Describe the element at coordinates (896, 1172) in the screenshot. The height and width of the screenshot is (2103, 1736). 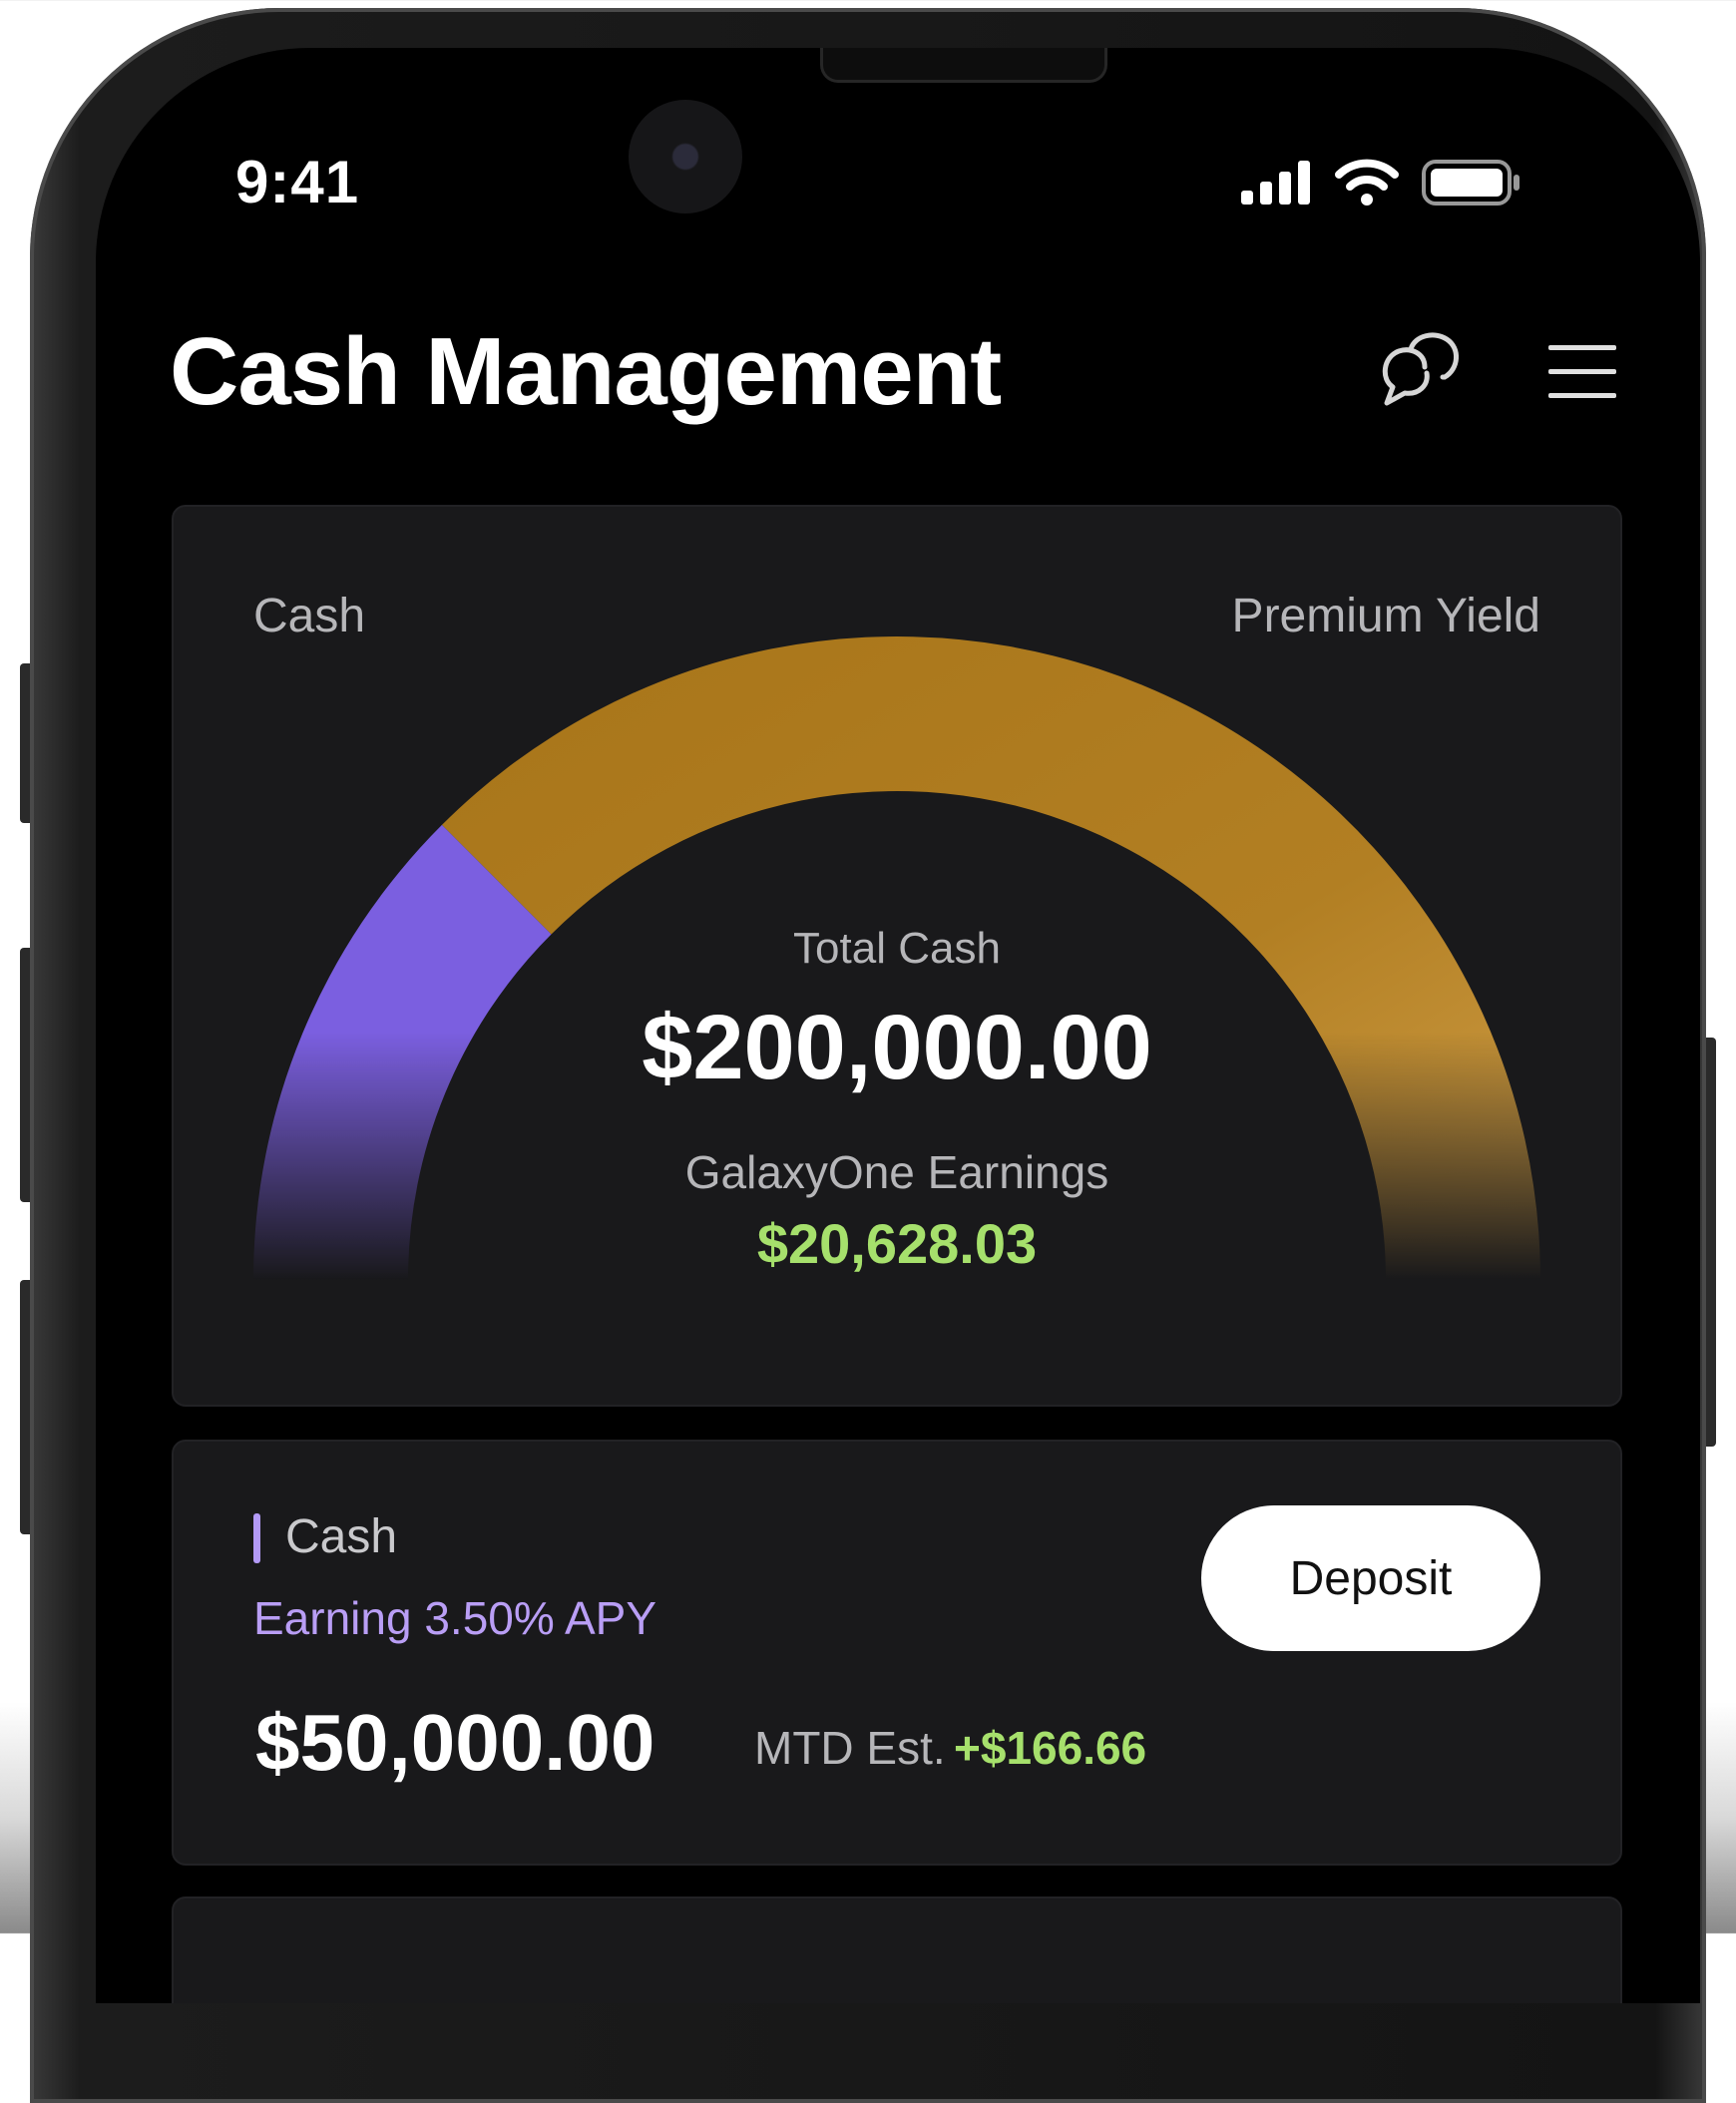
I see `earnings-label: GalaxyOne Earnings` at that location.